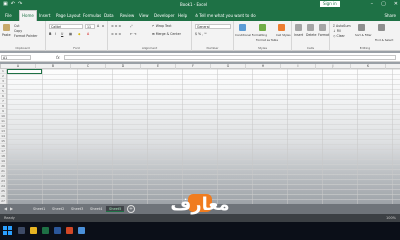 The image size is (400, 240). What do you see at coordinates (98, 26) in the screenshot?
I see `grow-font-icon: A` at bounding box center [98, 26].